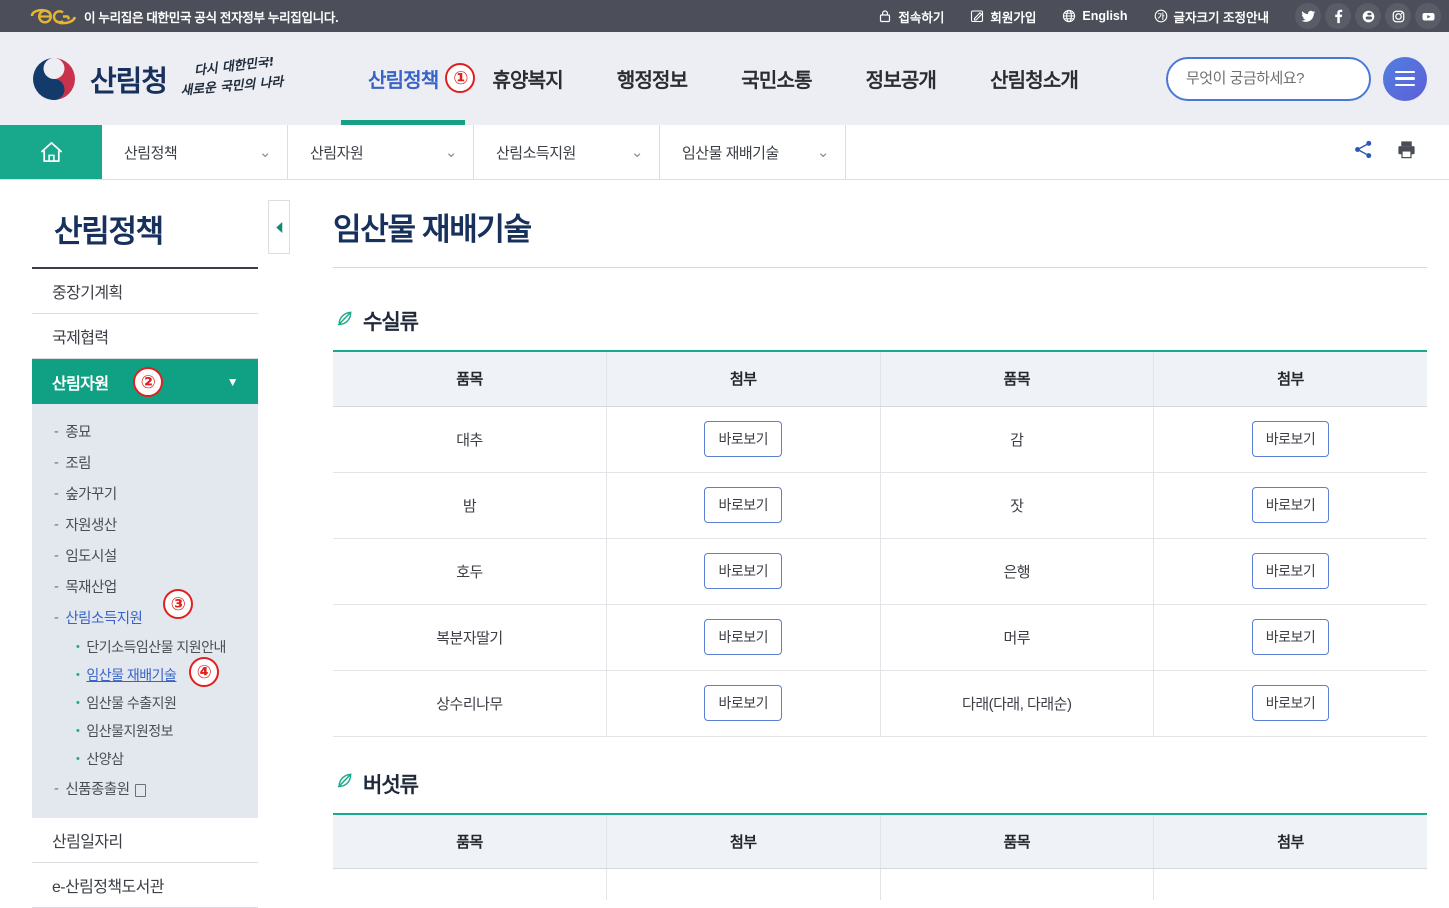 The height and width of the screenshot is (908, 1449). What do you see at coordinates (145, 524) in the screenshot?
I see `sidebar-subitem-resource-production: - 자원생산` at bounding box center [145, 524].